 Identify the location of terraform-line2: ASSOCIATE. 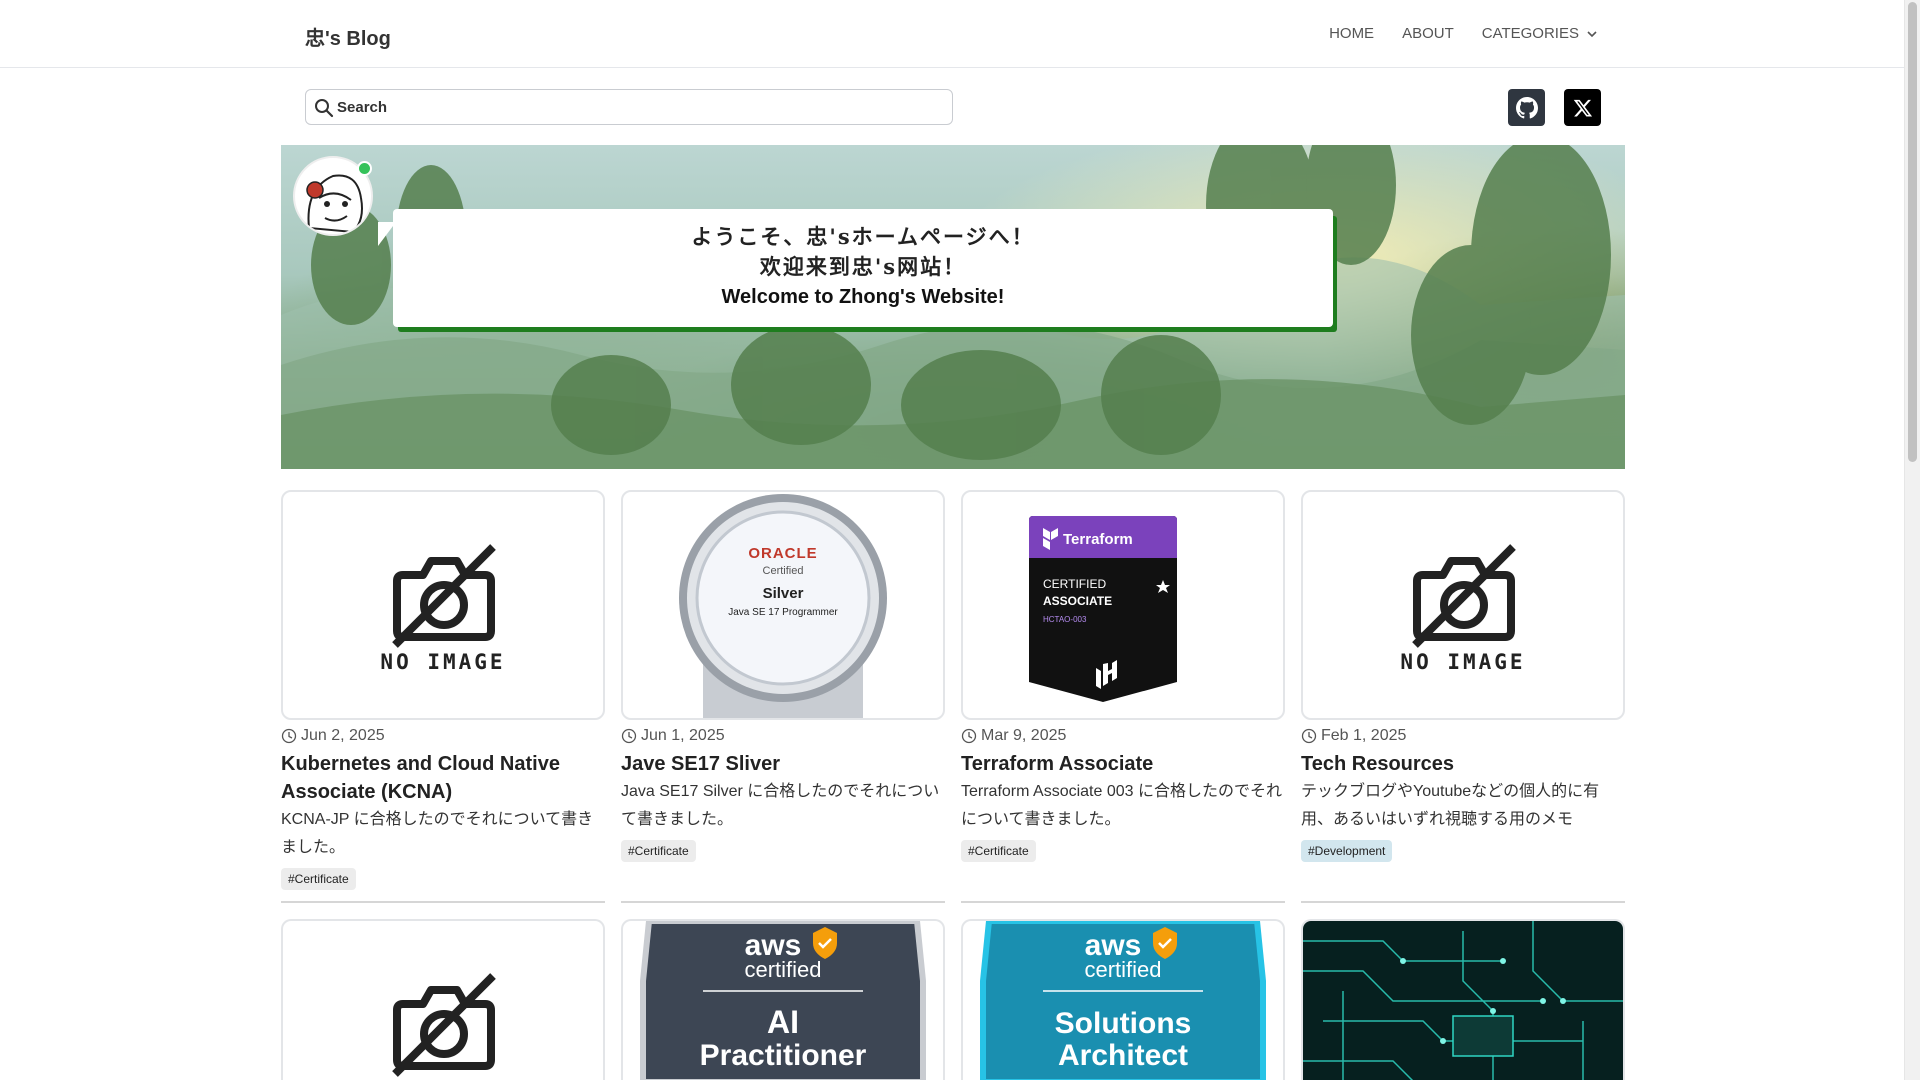
(1077, 601).